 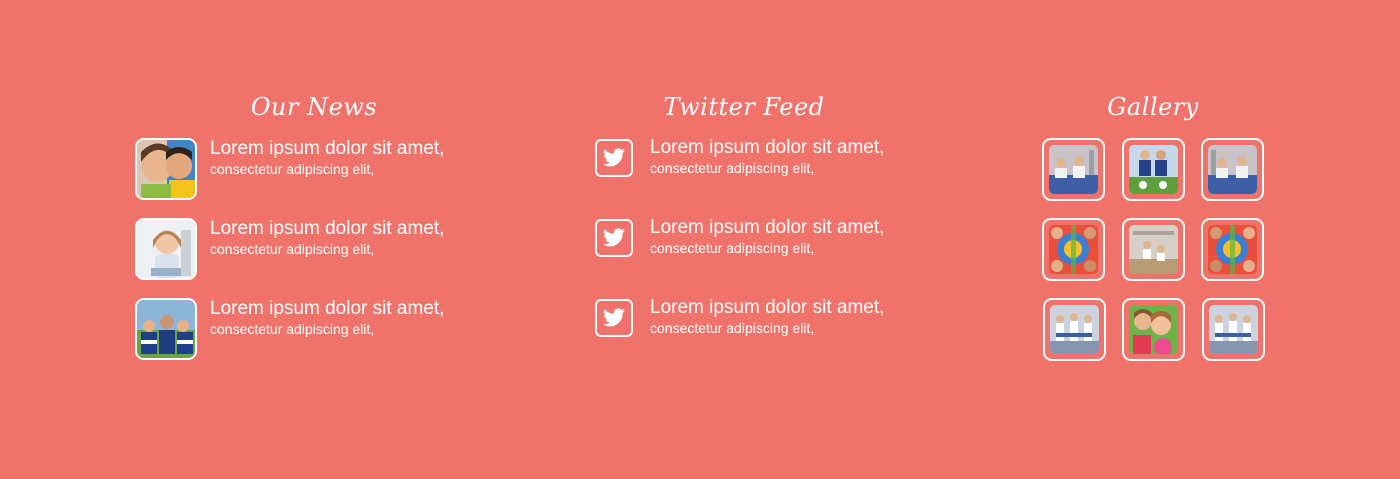 I want to click on gallery-section-title: Gallery, so click(x=1153, y=107).